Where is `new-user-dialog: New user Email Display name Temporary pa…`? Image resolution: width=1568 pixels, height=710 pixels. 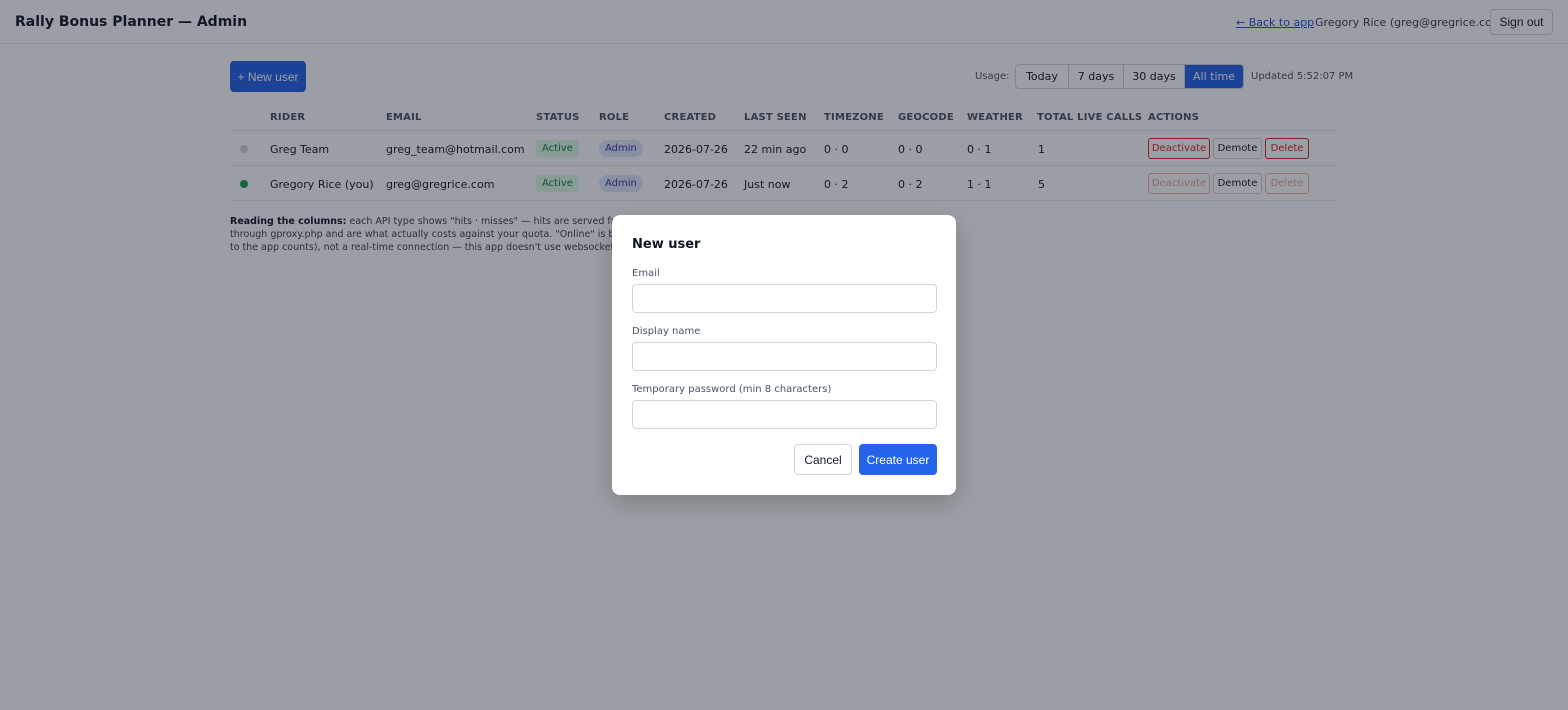 new-user-dialog: New user Email Display name Temporary pa… is located at coordinates (784, 355).